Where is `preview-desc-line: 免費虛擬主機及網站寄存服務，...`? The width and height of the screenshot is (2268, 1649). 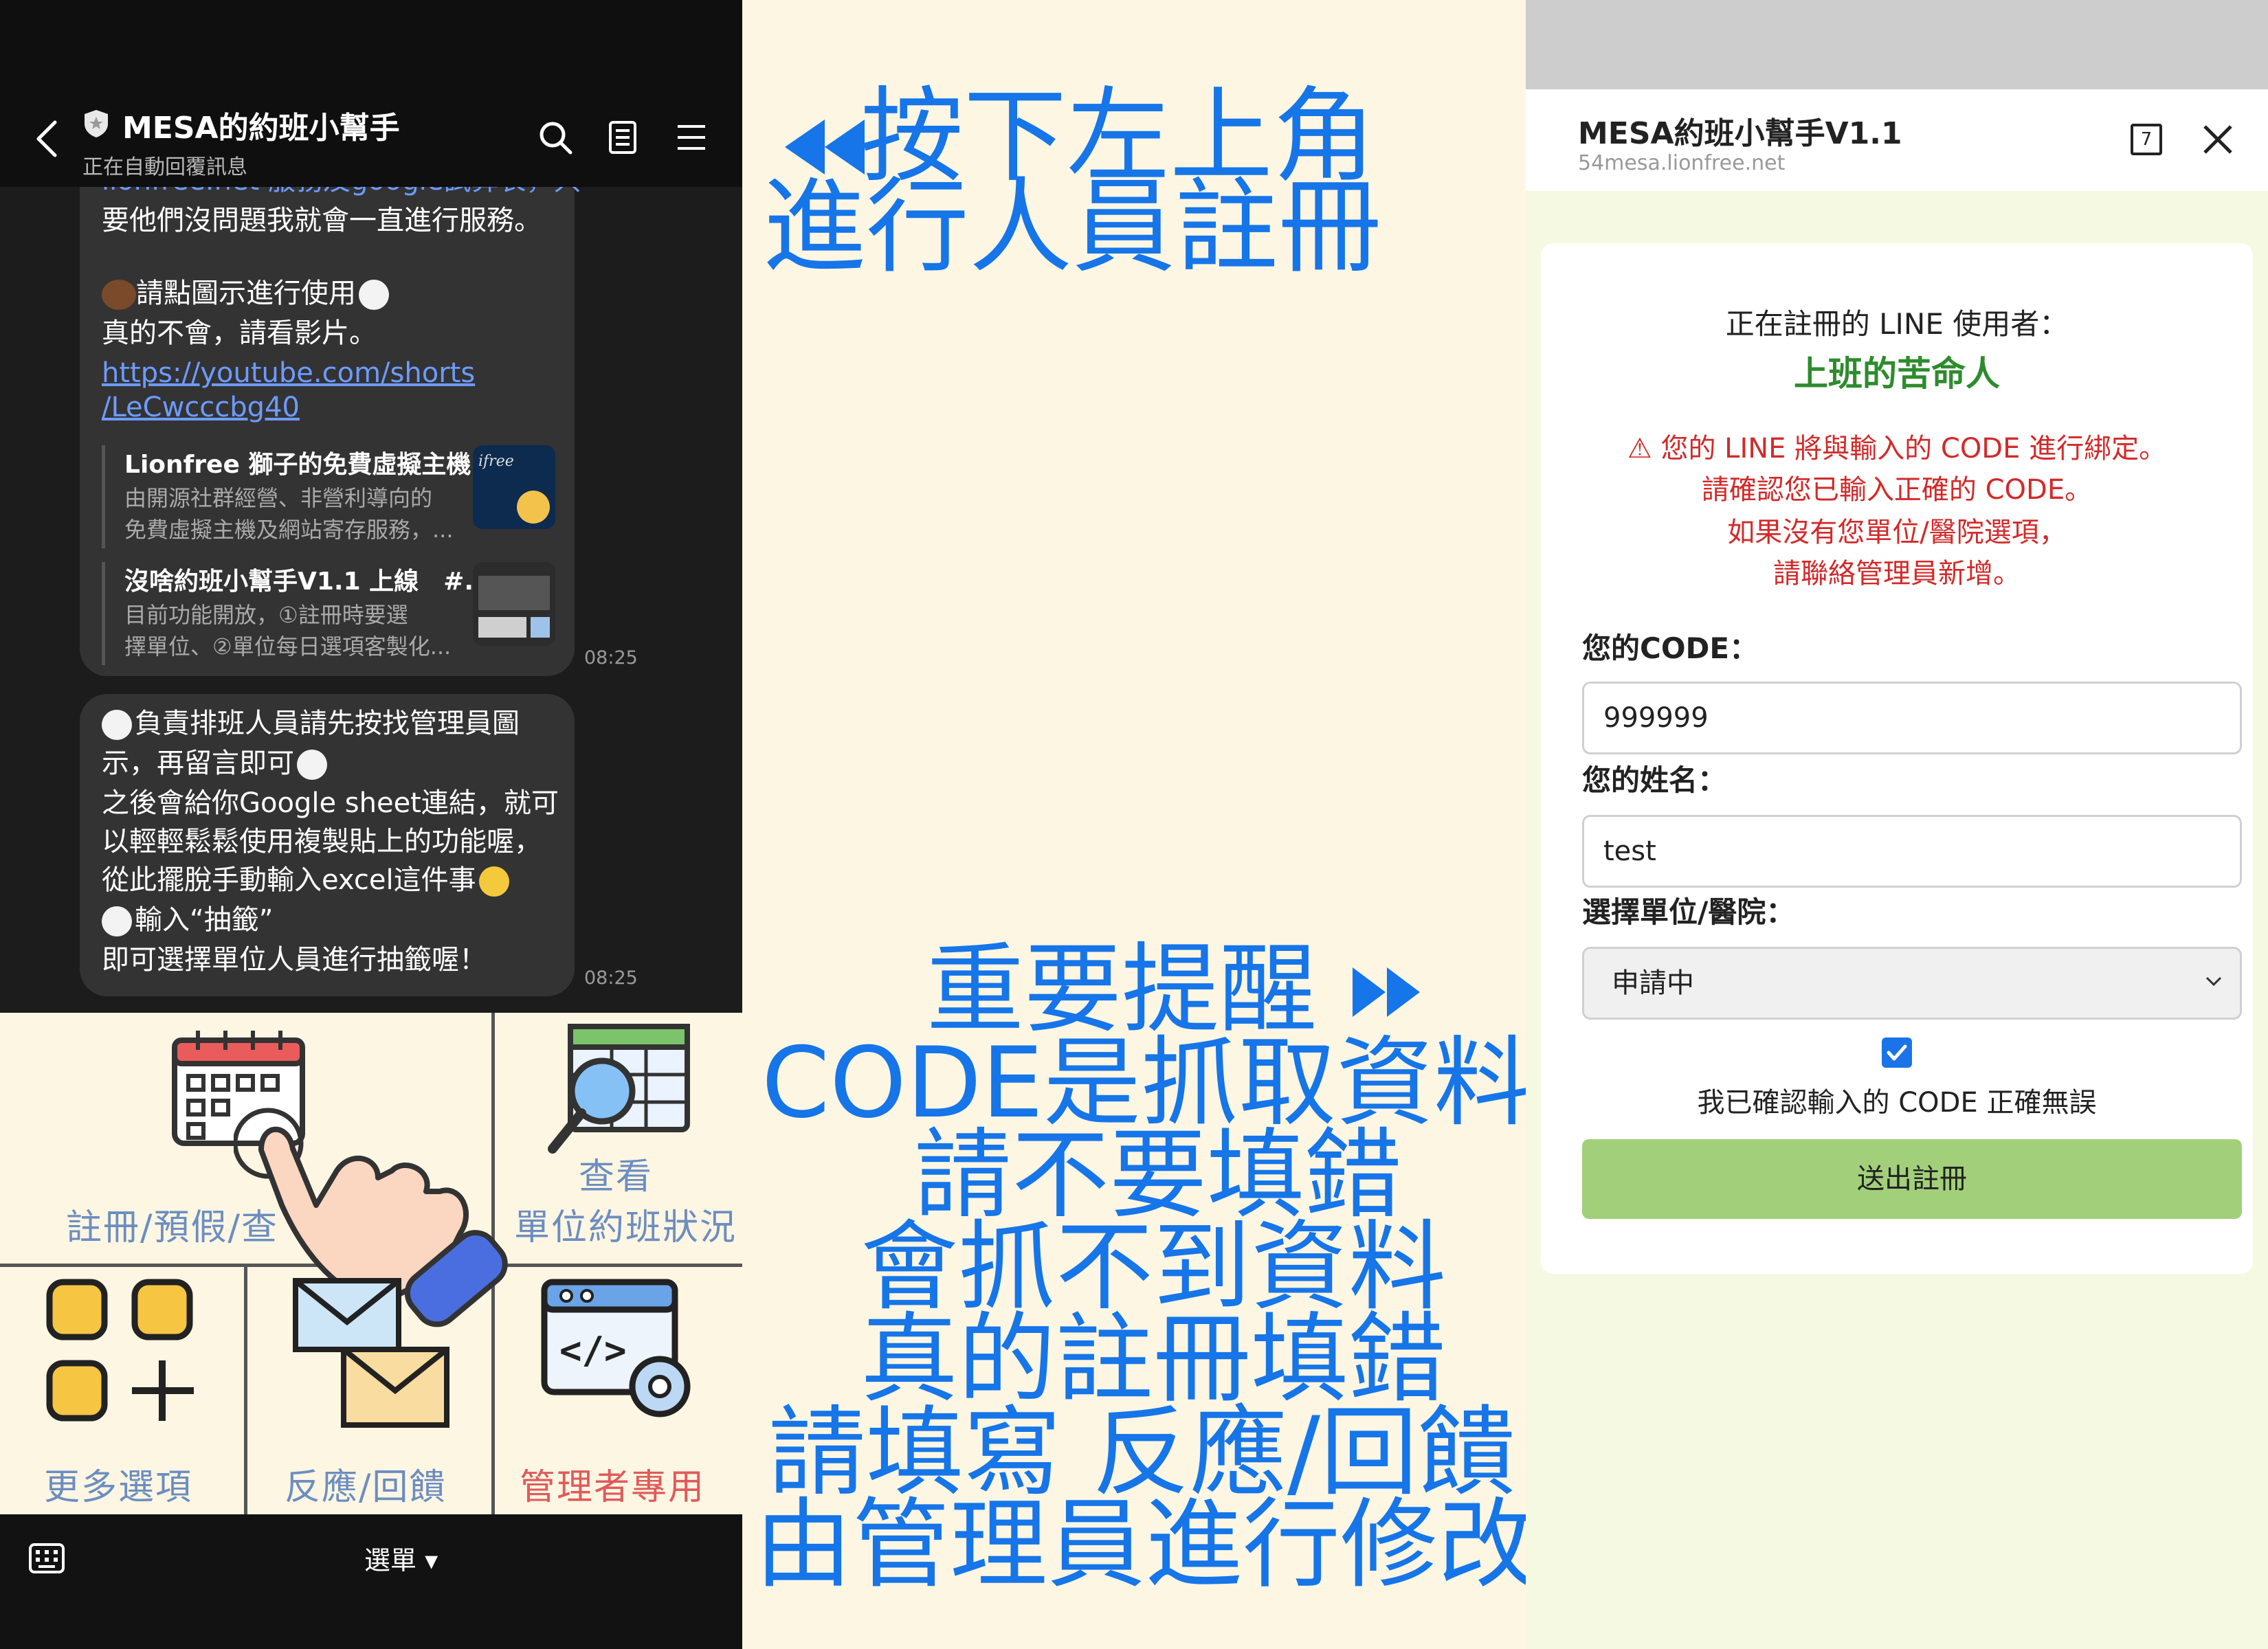
preview-desc-line: 免費虛擬主機及網站寄存服務，... is located at coordinates (289, 530).